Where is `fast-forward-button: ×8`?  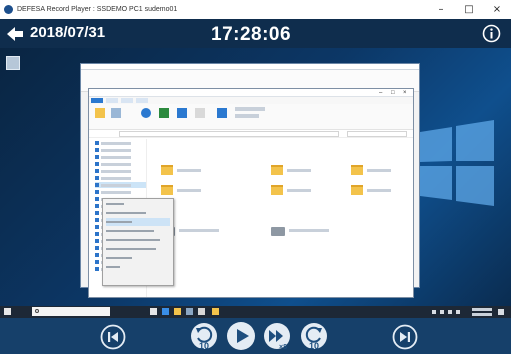
fast-forward-button: ×8 is located at coordinates (277, 338).